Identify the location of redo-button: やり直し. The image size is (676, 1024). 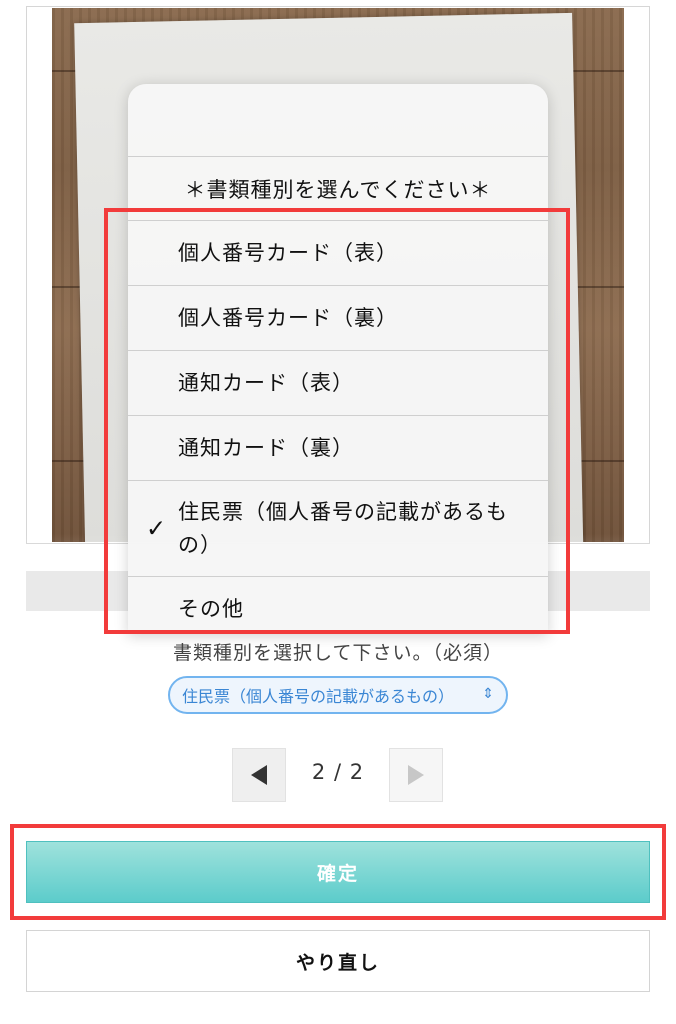
(338, 961).